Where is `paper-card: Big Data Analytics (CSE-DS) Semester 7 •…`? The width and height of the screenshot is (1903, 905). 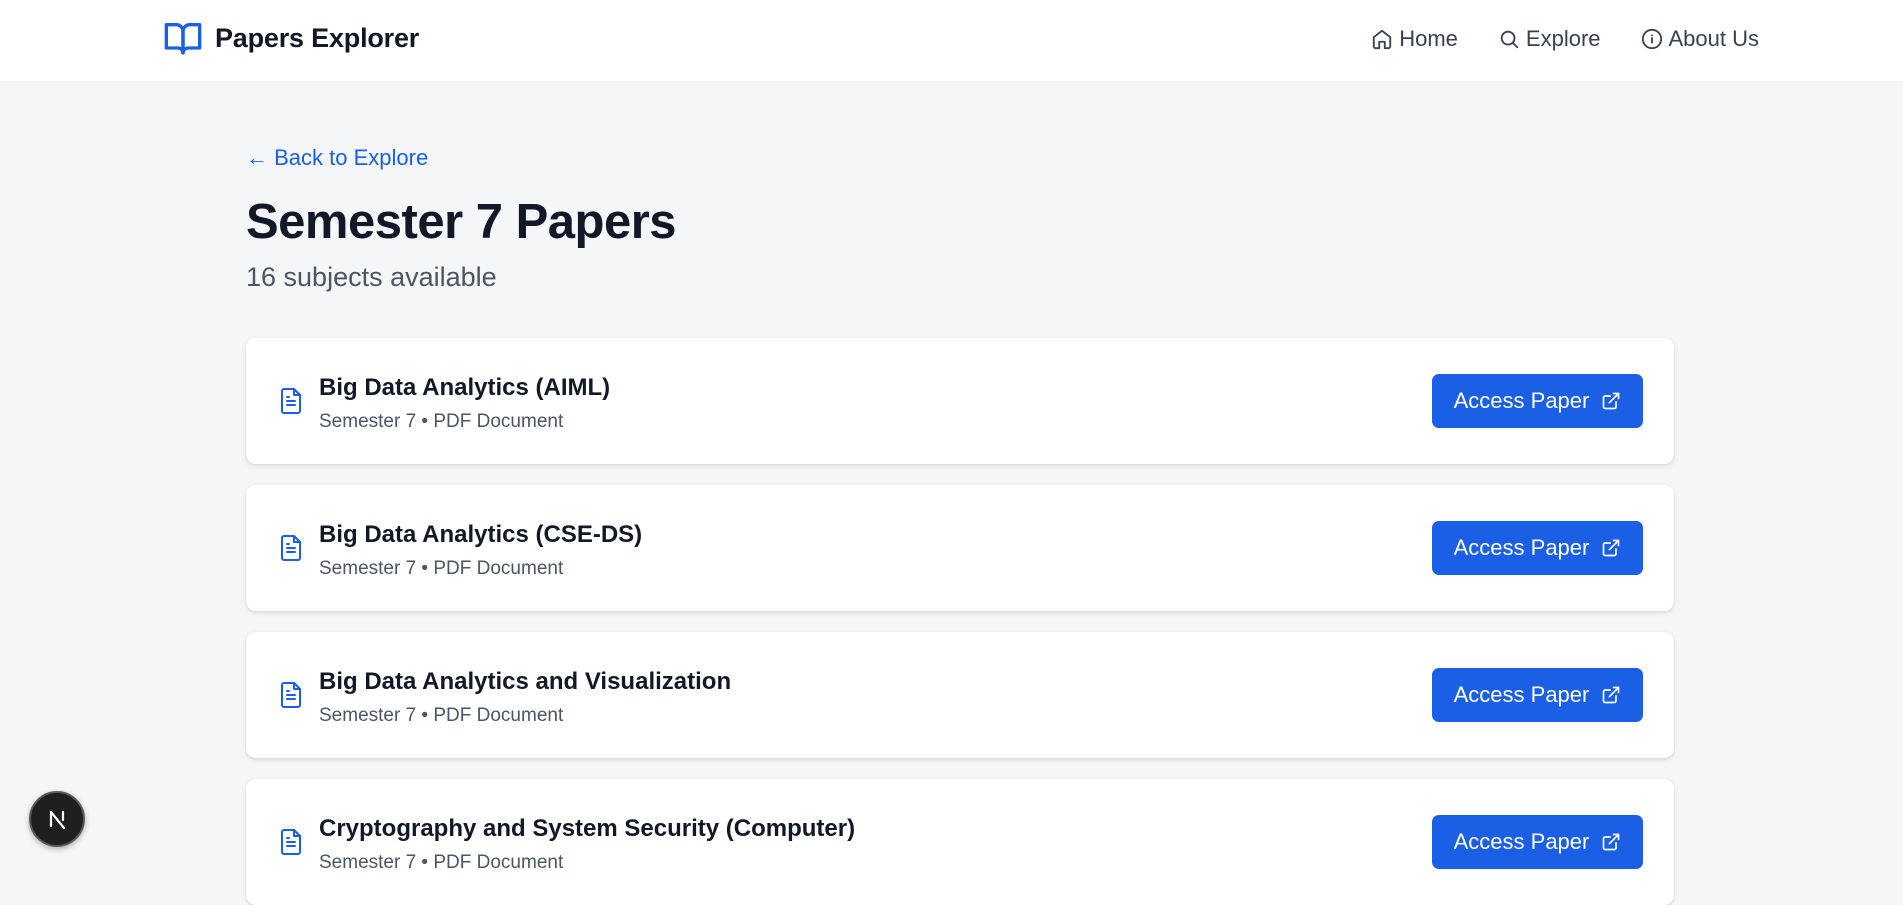 paper-card: Big Data Analytics (CSE-DS) Semester 7 •… is located at coordinates (960, 548).